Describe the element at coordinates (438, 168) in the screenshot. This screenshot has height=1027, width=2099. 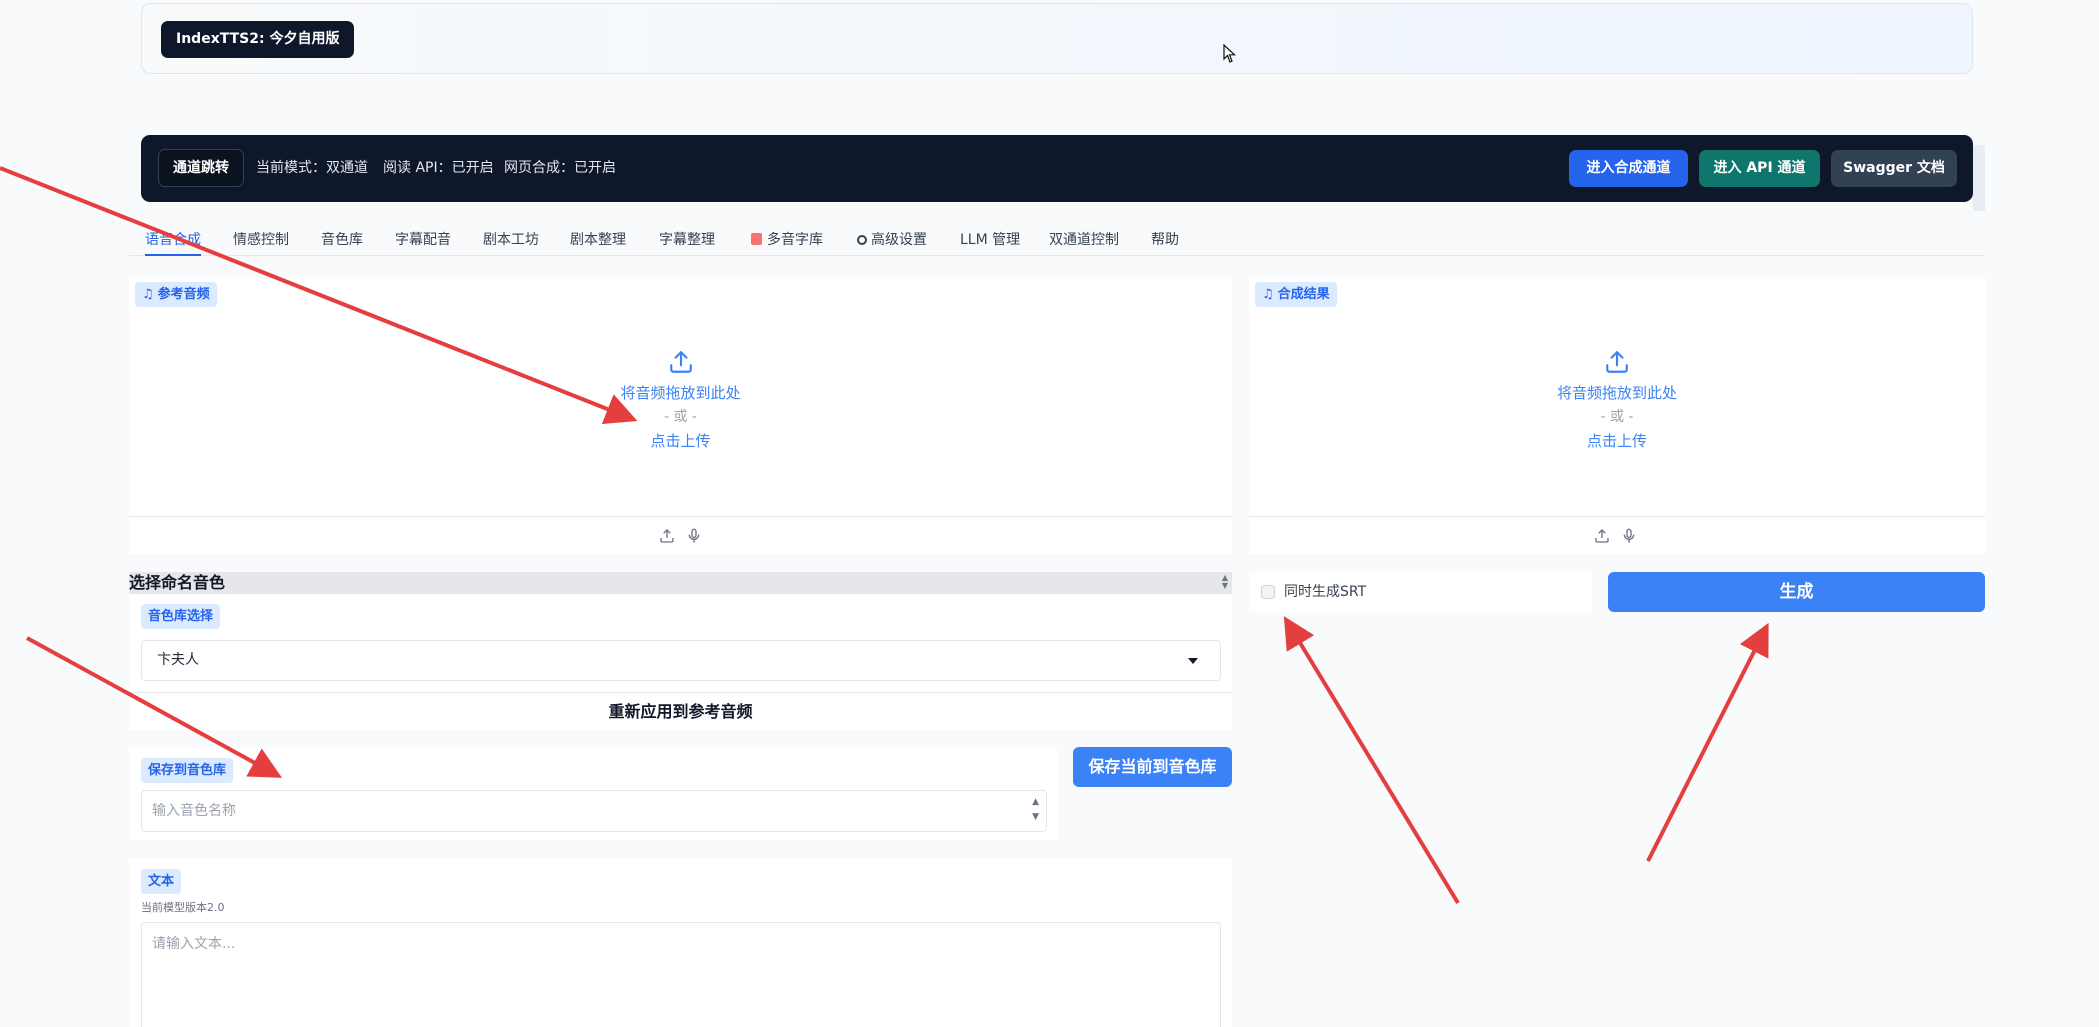
I see `read-api-status: 阅读 API：已开启` at that location.